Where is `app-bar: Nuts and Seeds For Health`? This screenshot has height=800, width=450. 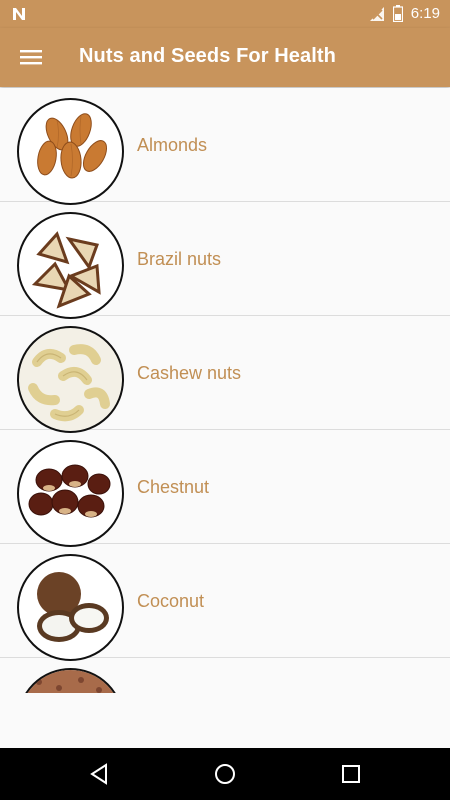
app-bar: Nuts and Seeds For Health is located at coordinates (225, 57).